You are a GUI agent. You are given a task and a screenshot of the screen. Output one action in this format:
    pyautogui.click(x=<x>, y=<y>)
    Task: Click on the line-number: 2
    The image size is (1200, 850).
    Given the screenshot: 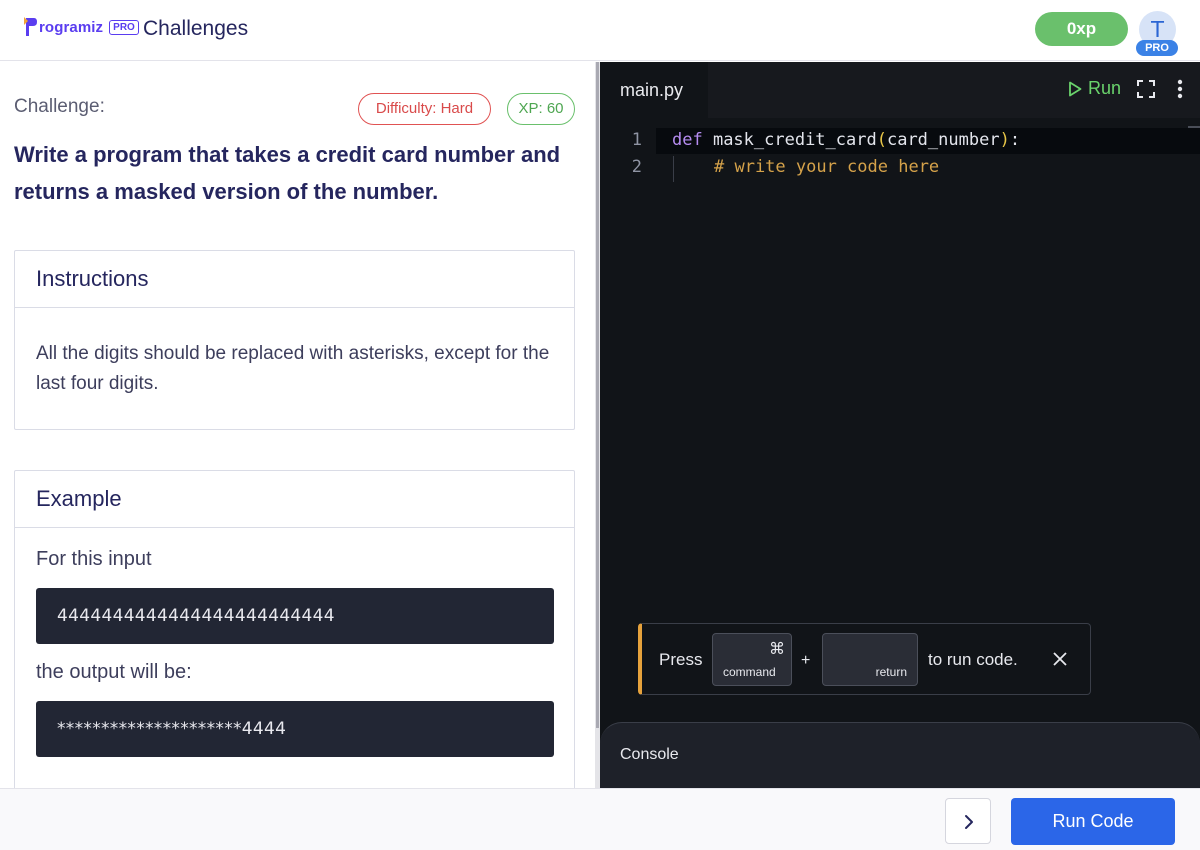 What is the action you would take?
    pyautogui.click(x=636, y=167)
    